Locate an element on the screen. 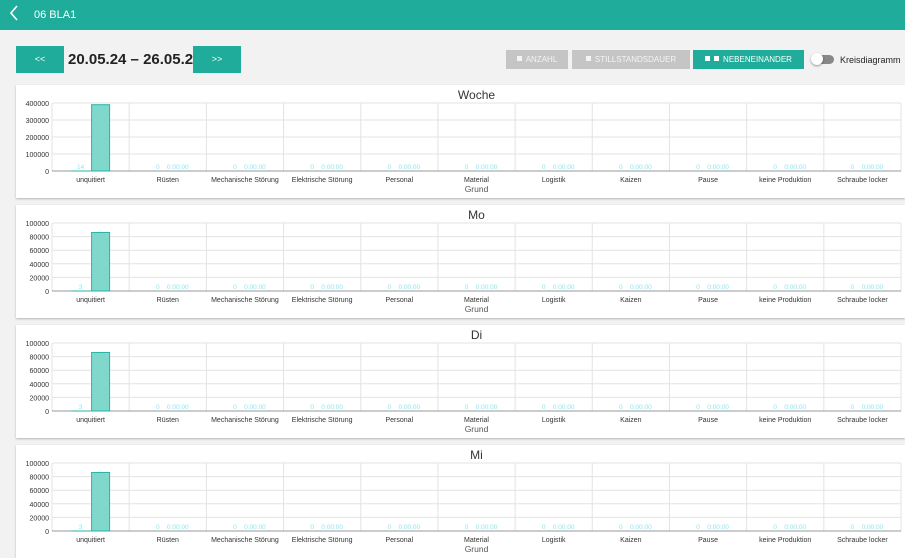  kreisdiagramm-label: Kreisdiagramm is located at coordinates (870, 60).